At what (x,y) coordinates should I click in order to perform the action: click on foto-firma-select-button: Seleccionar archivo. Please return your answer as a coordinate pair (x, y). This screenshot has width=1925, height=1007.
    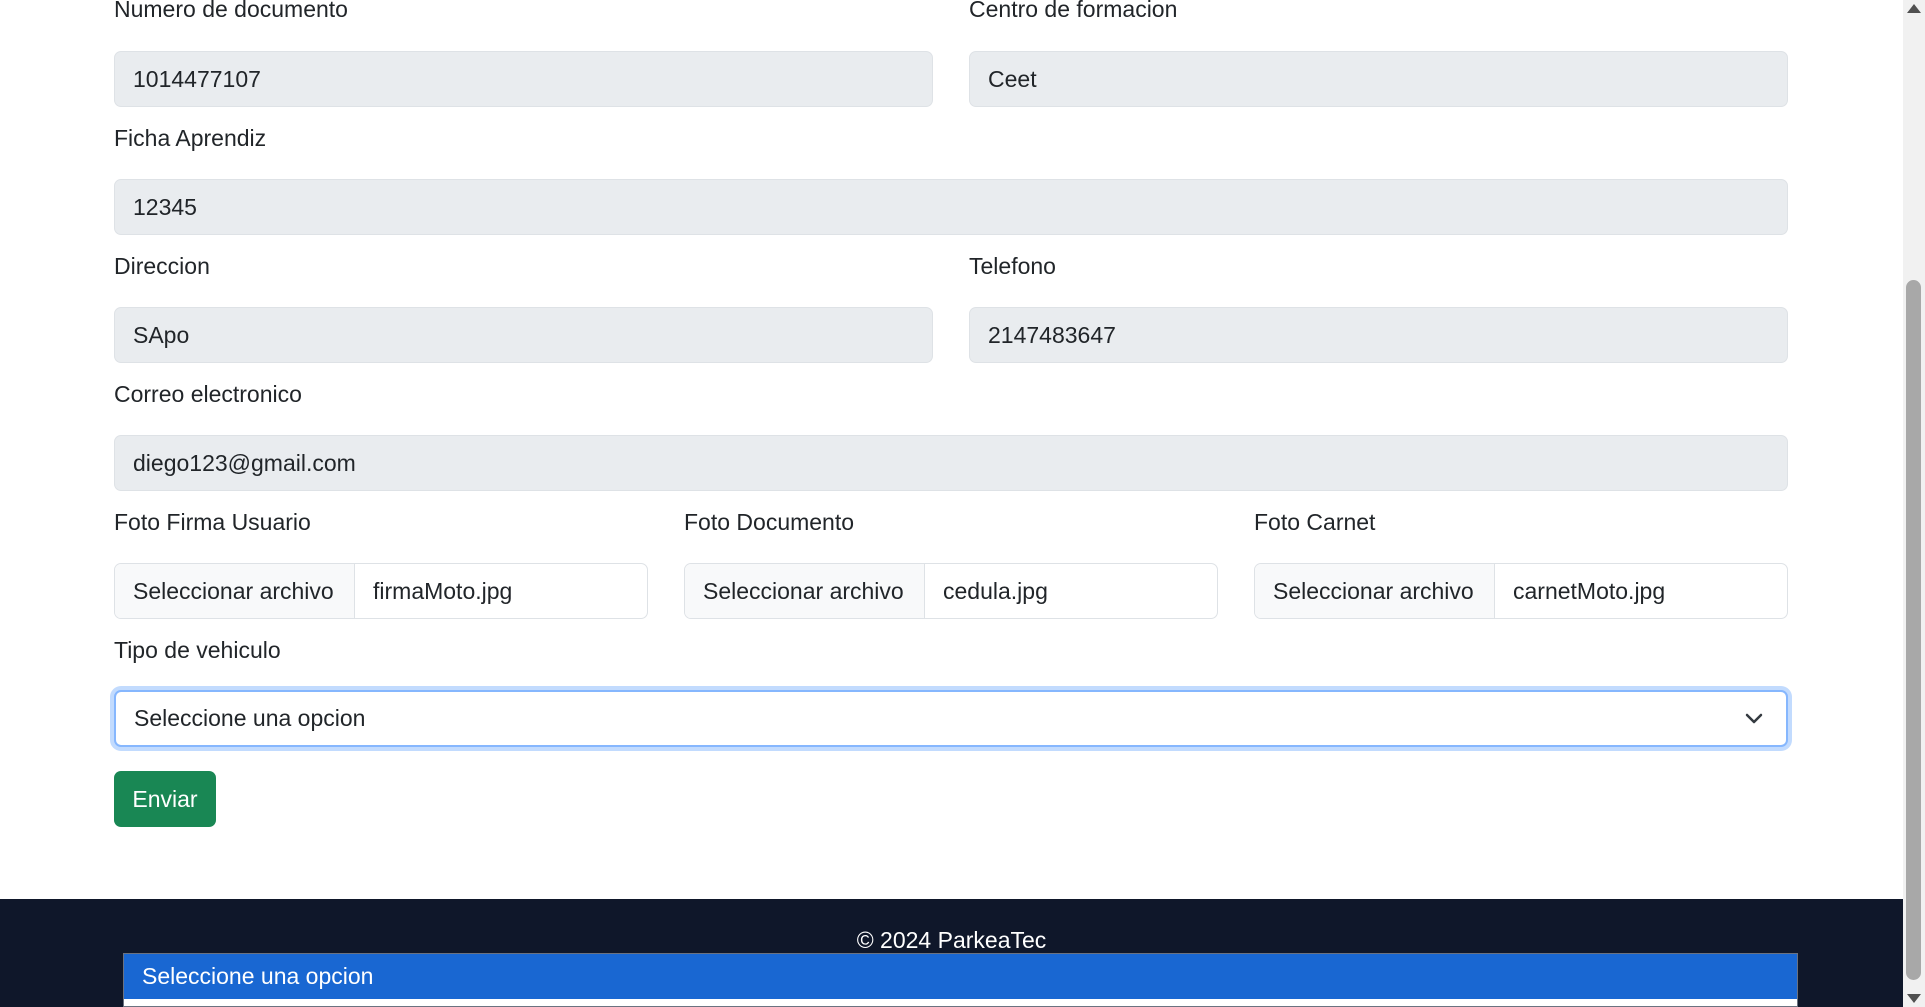
    Looking at the image, I should click on (235, 591).